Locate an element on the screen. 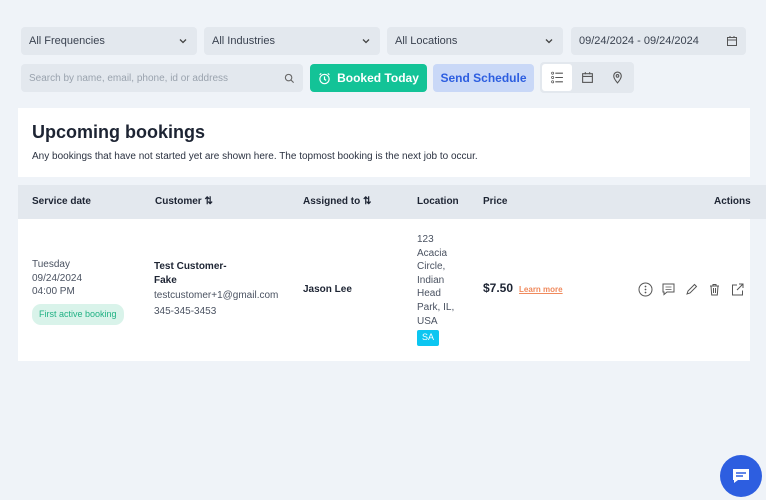  alarm-clock-icon is located at coordinates (324, 78).